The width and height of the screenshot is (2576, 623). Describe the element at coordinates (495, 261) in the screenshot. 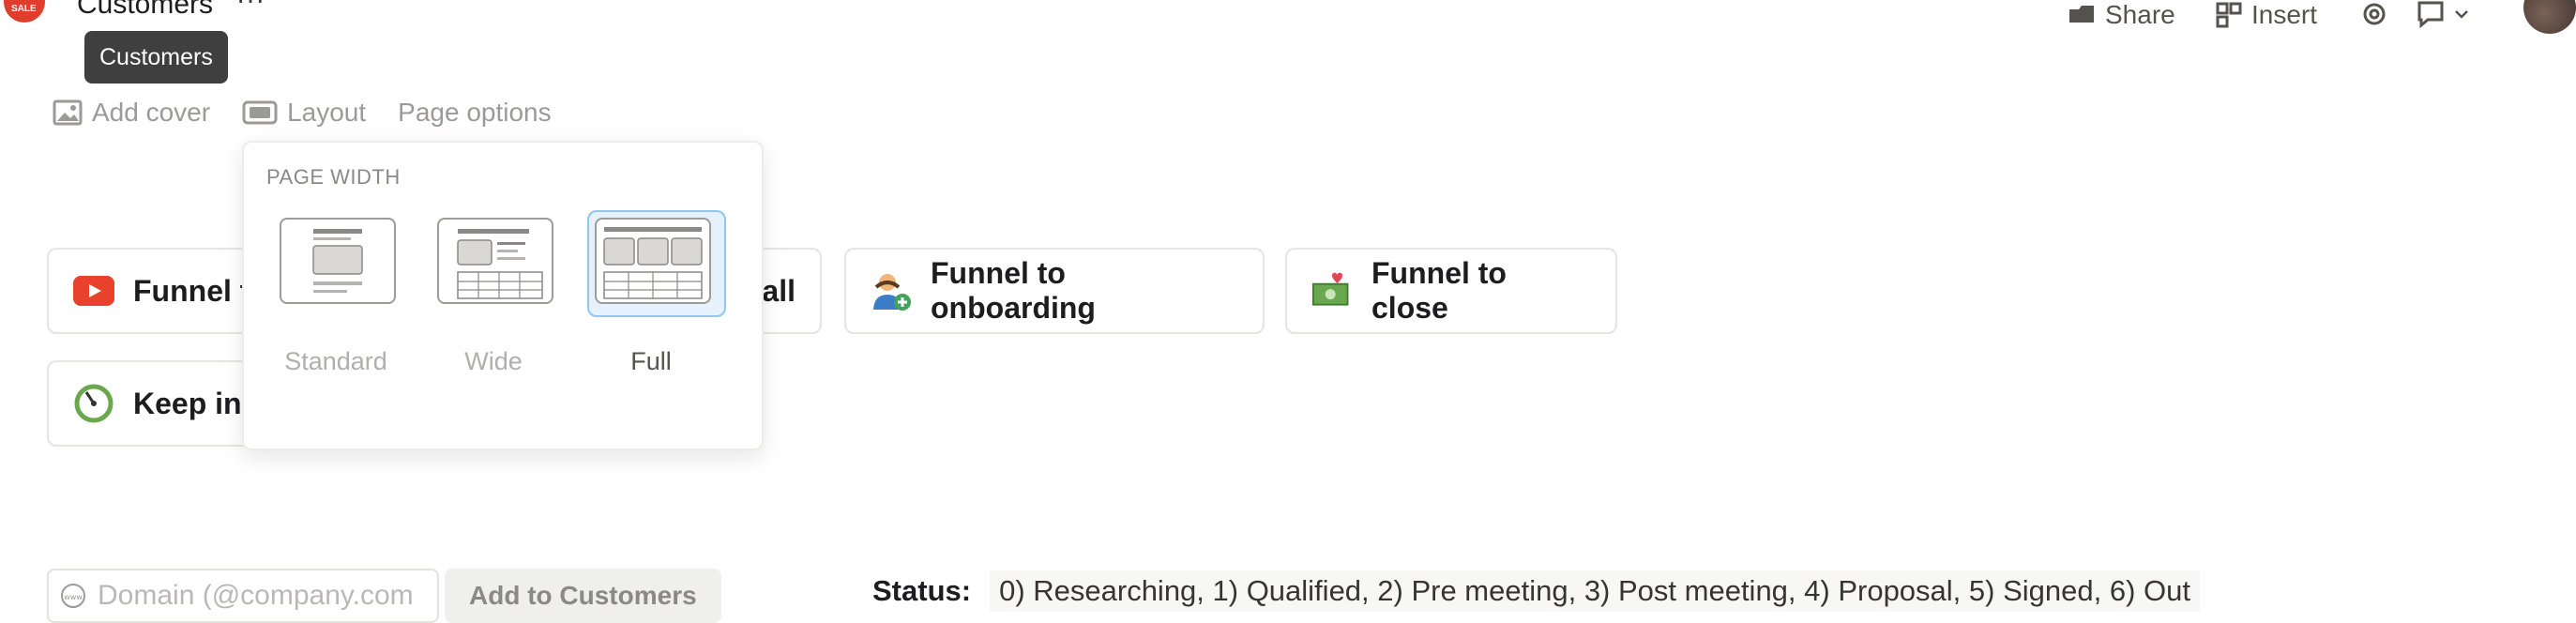

I see `wide-layout-icon` at that location.